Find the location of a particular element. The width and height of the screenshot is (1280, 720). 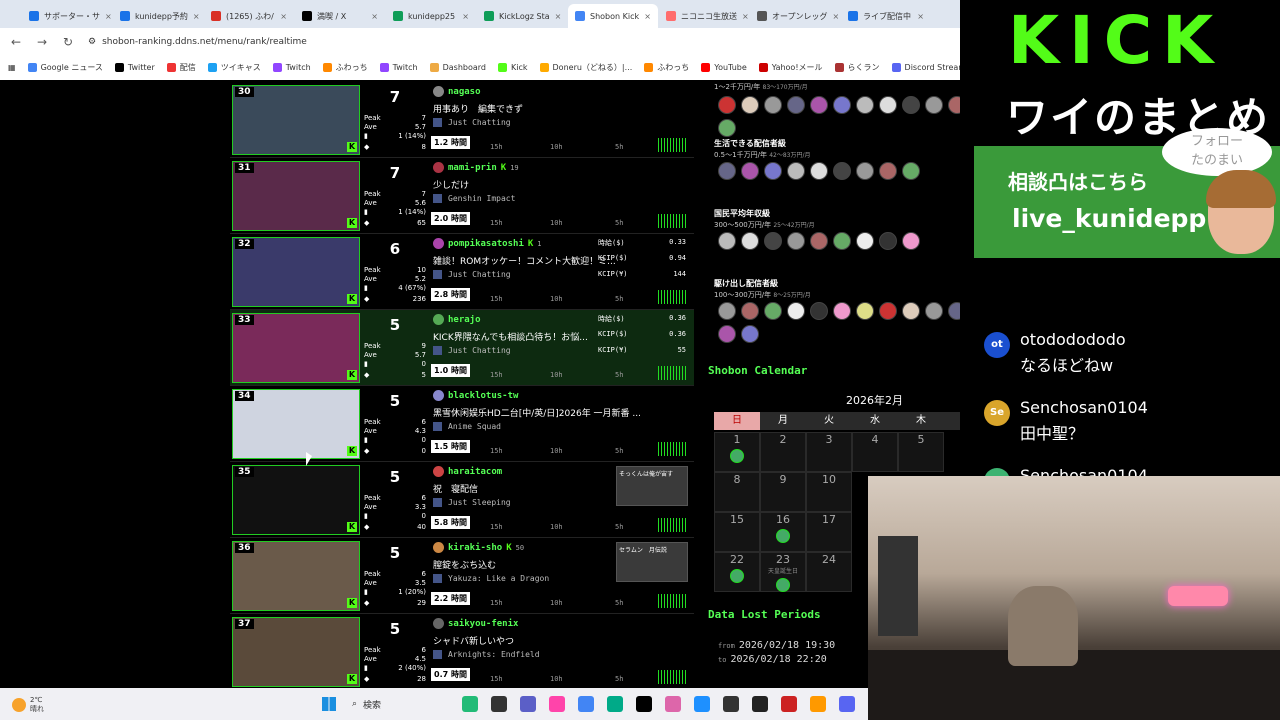

calendar-day: 5 is located at coordinates (921, 452).